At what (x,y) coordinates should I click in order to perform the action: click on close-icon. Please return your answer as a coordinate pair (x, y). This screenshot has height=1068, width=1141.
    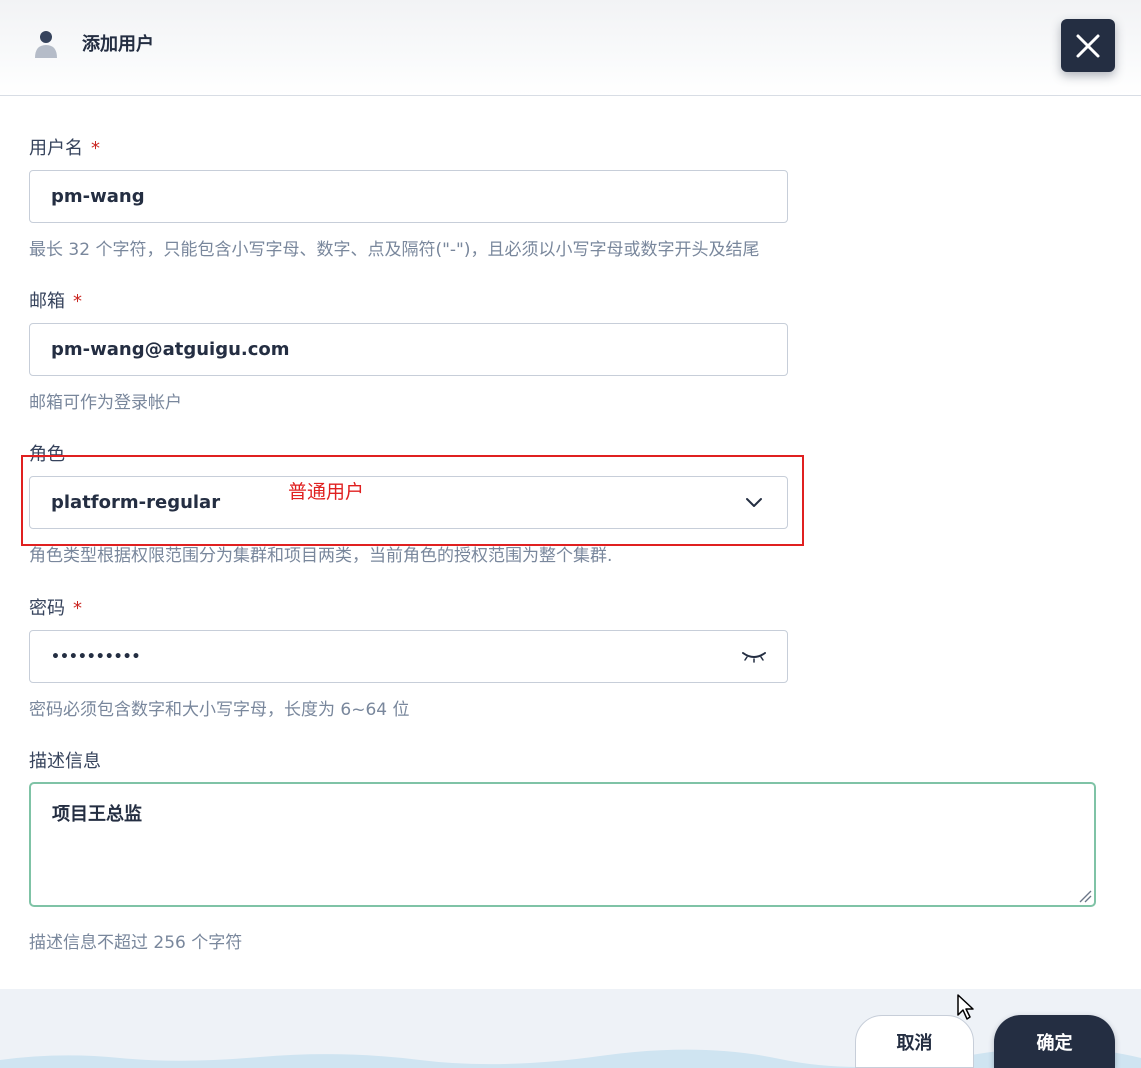
    Looking at the image, I should click on (1088, 45).